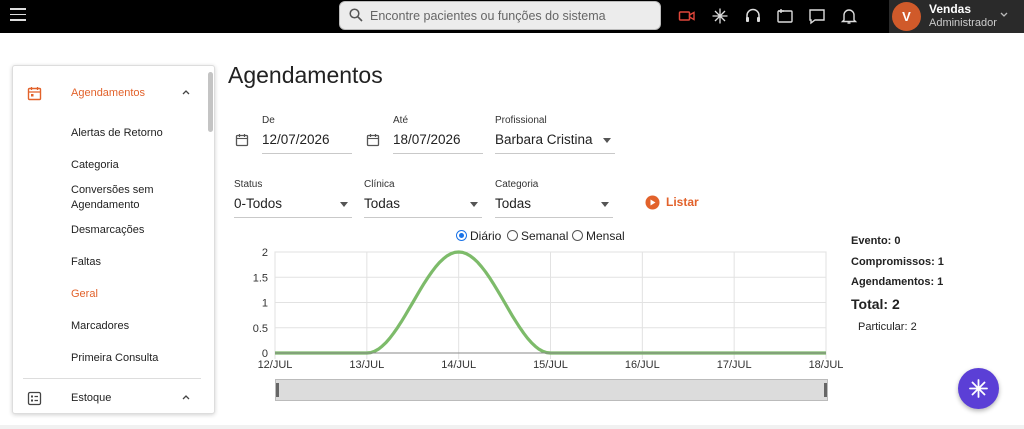 The height and width of the screenshot is (429, 1024). I want to click on top-bar: V Vendas Administrador, so click(512, 16).